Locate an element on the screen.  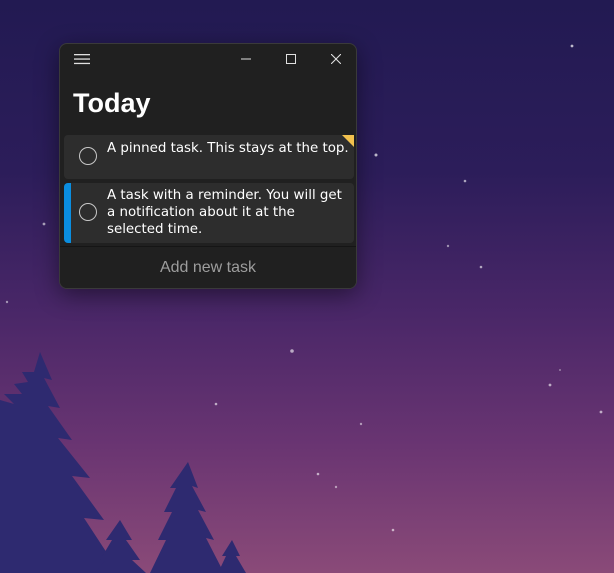
menu-button is located at coordinates (82, 59).